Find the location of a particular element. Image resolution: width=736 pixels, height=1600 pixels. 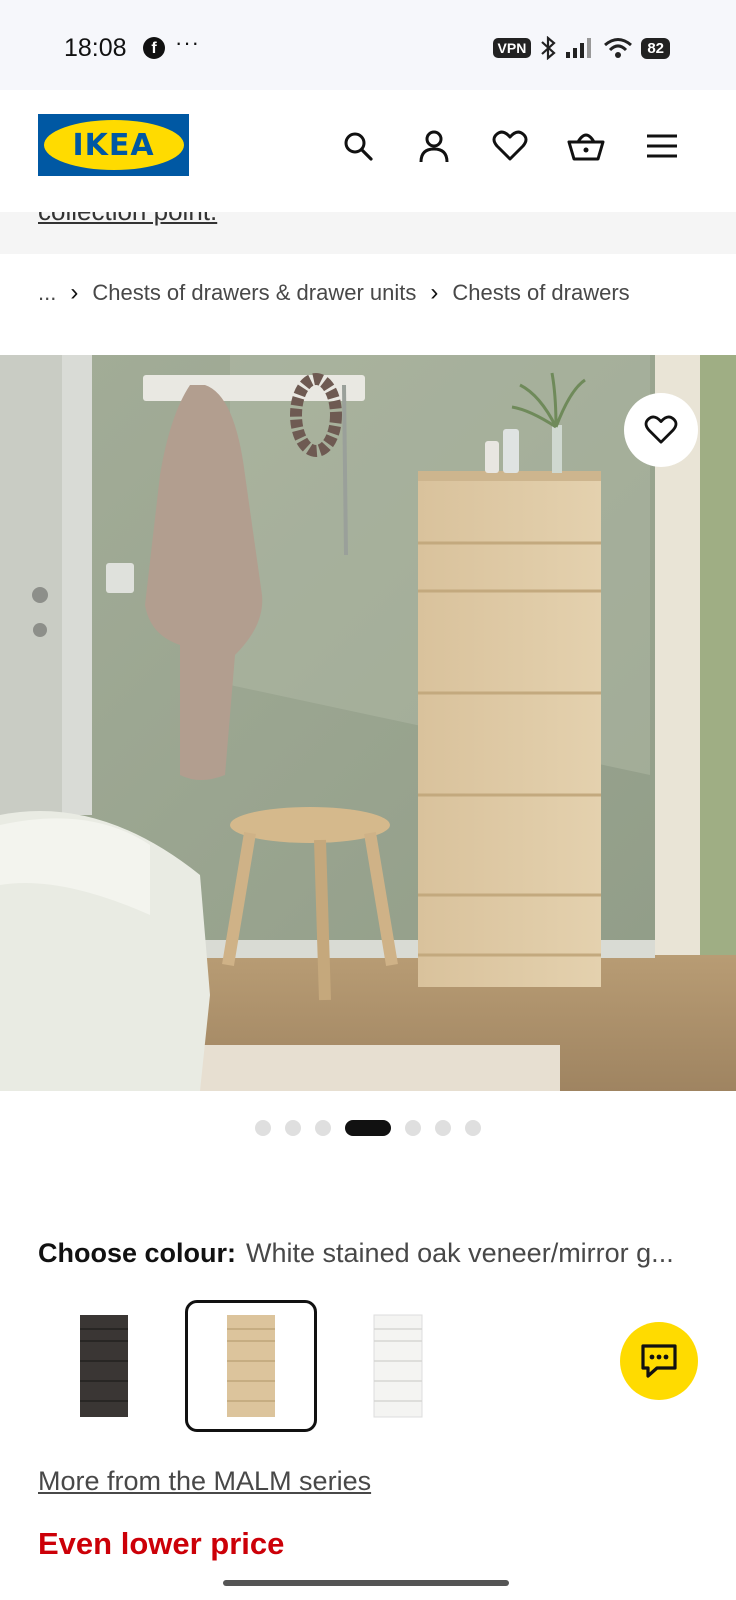

signal-icon is located at coordinates (579, 48).